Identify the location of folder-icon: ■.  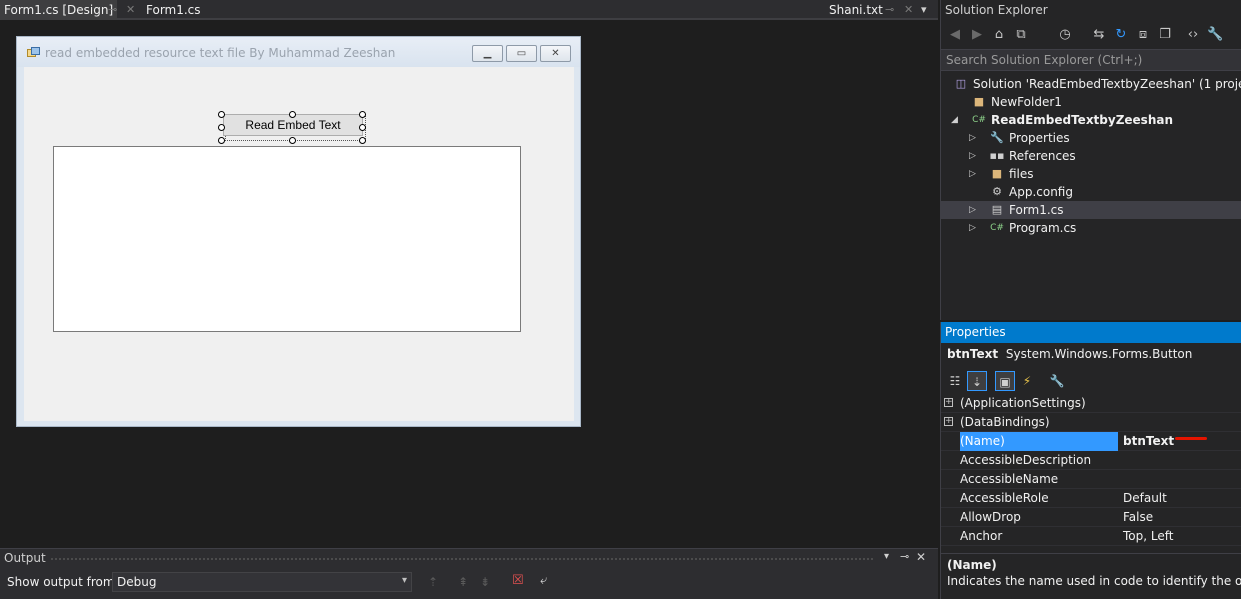
(979, 101).